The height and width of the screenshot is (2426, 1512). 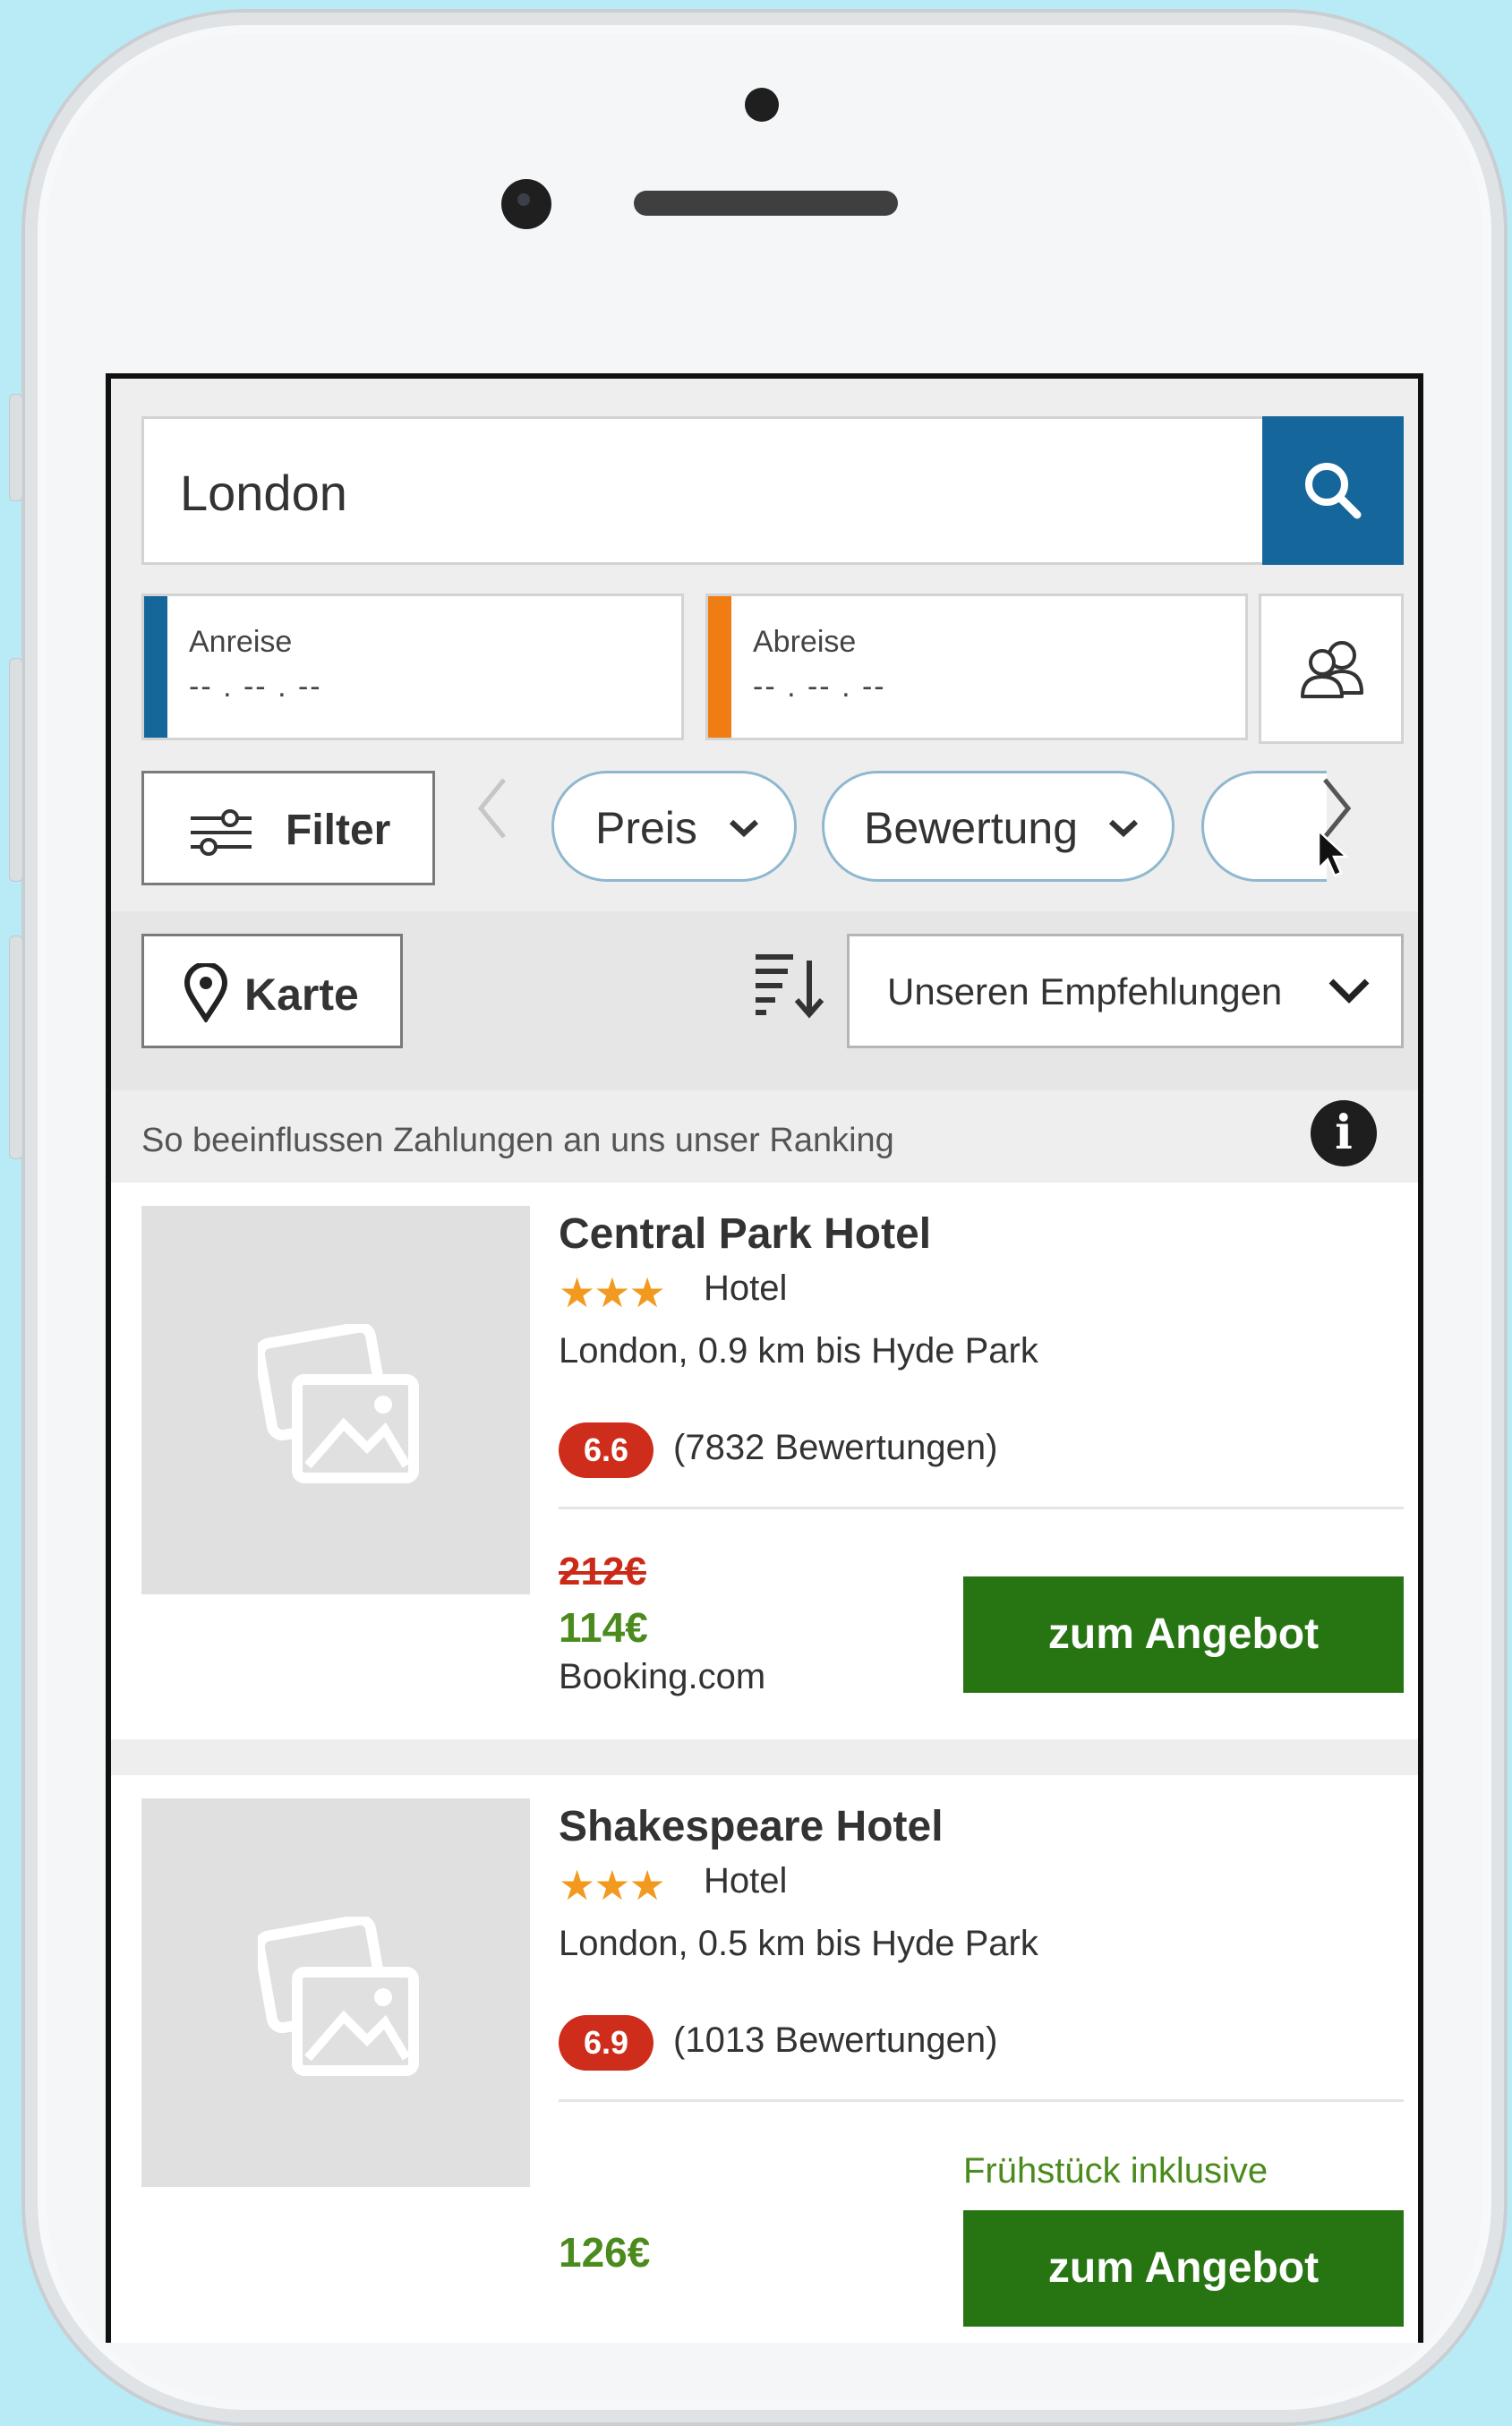 What do you see at coordinates (751, 1826) in the screenshot?
I see `hotel-name: Shakespeare Hotel` at bounding box center [751, 1826].